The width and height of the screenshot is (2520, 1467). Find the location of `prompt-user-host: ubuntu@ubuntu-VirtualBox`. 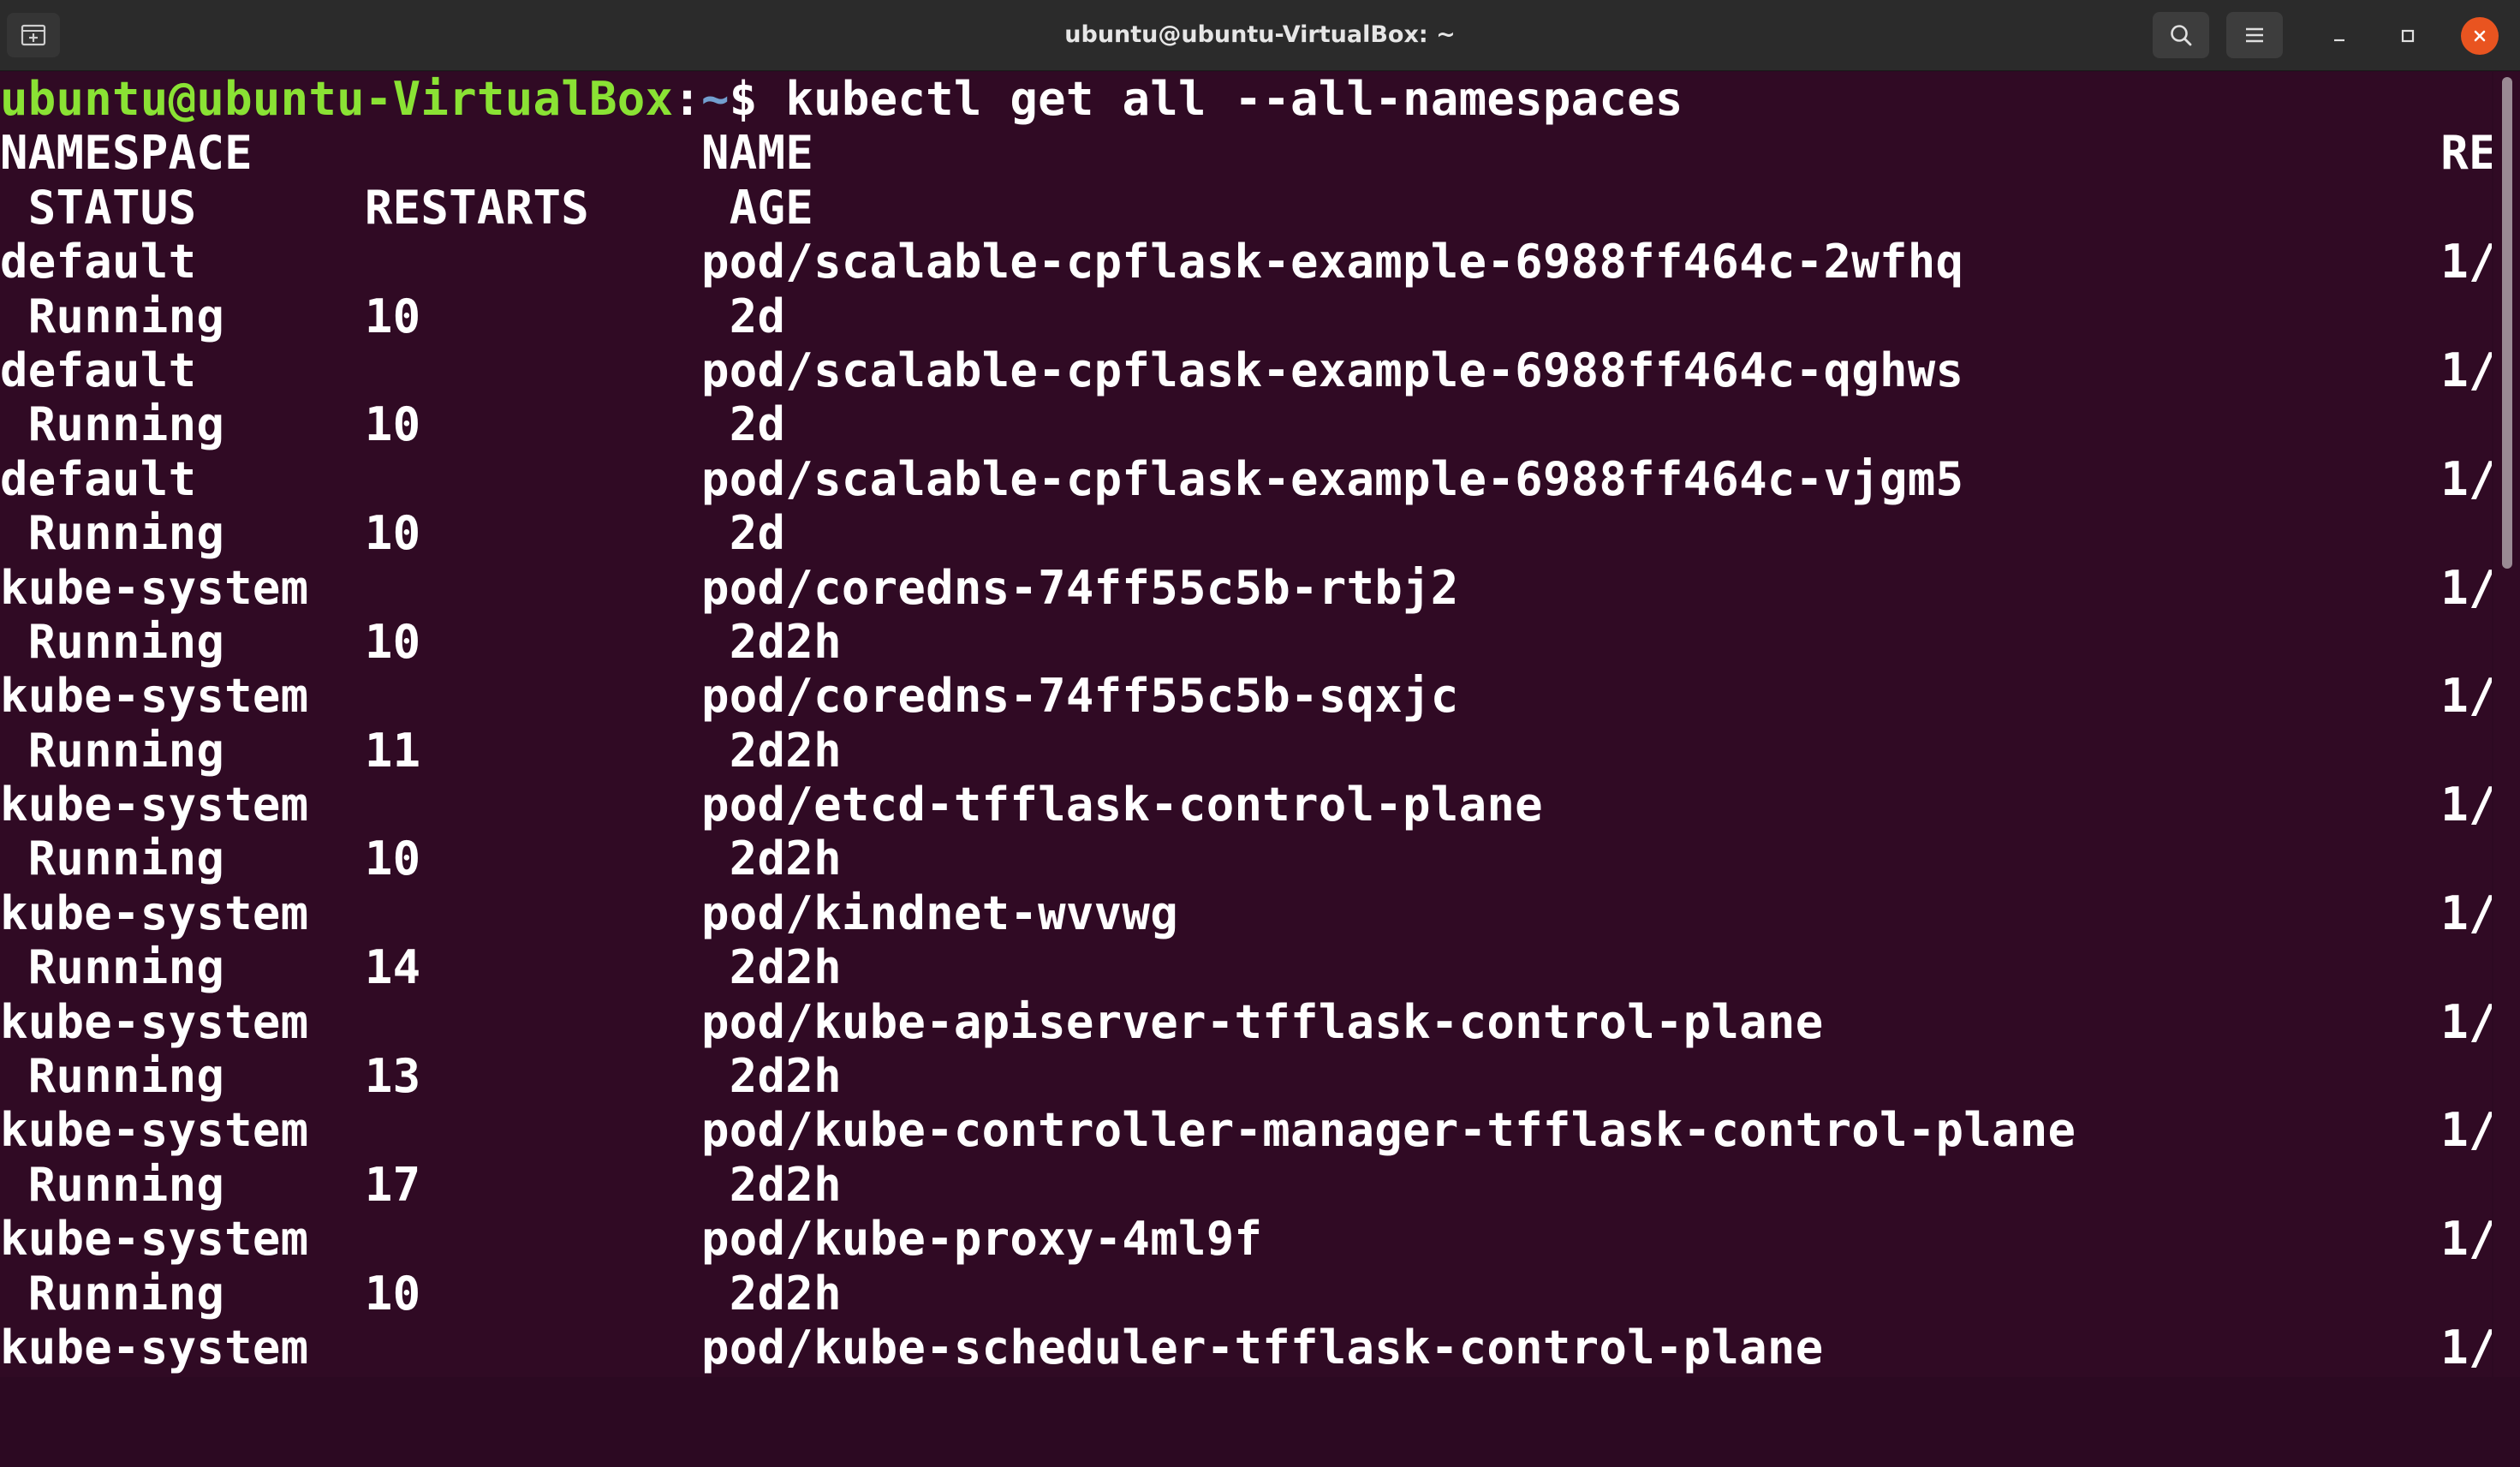

prompt-user-host: ubuntu@ubuntu-VirtualBox is located at coordinates (337, 99).